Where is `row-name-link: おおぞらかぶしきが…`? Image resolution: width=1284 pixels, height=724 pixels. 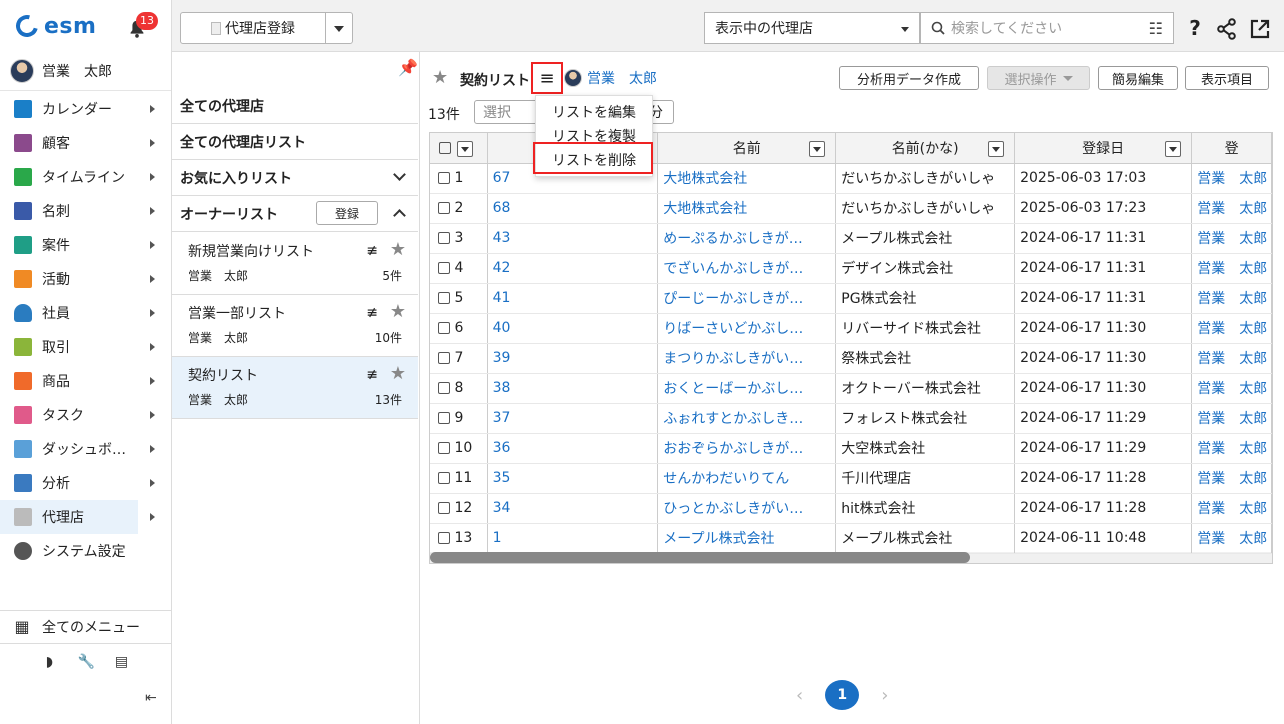 row-name-link: おおぞらかぶしきが… is located at coordinates (747, 448).